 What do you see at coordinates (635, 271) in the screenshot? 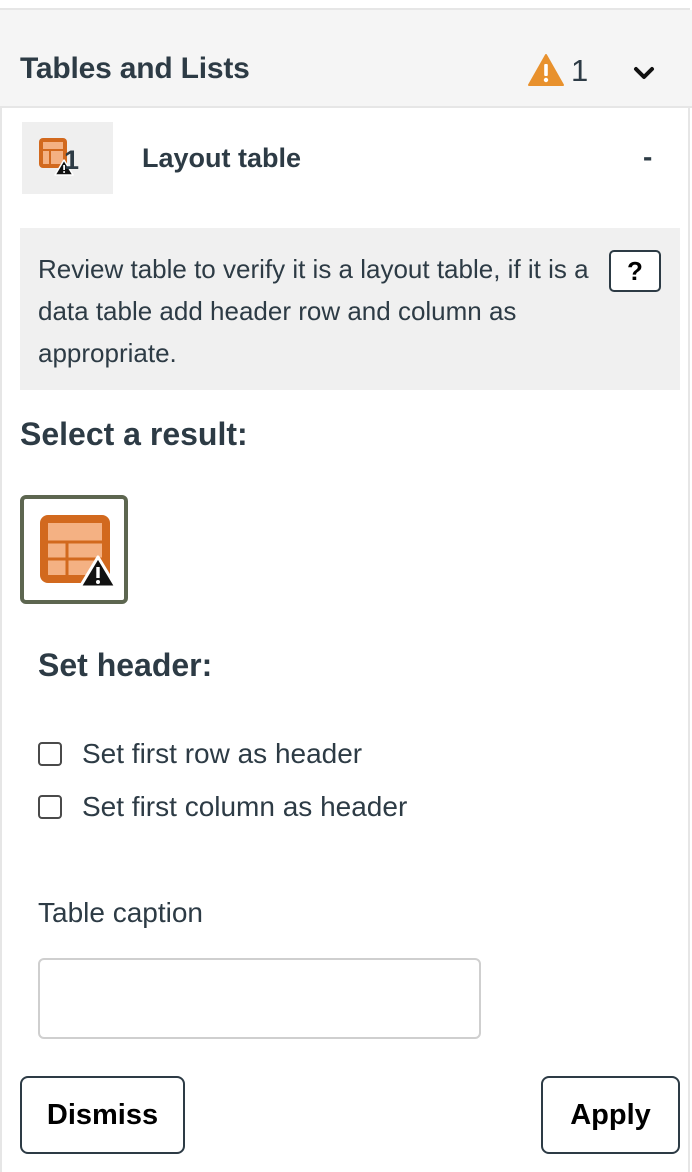
I see `help-button: ?` at bounding box center [635, 271].